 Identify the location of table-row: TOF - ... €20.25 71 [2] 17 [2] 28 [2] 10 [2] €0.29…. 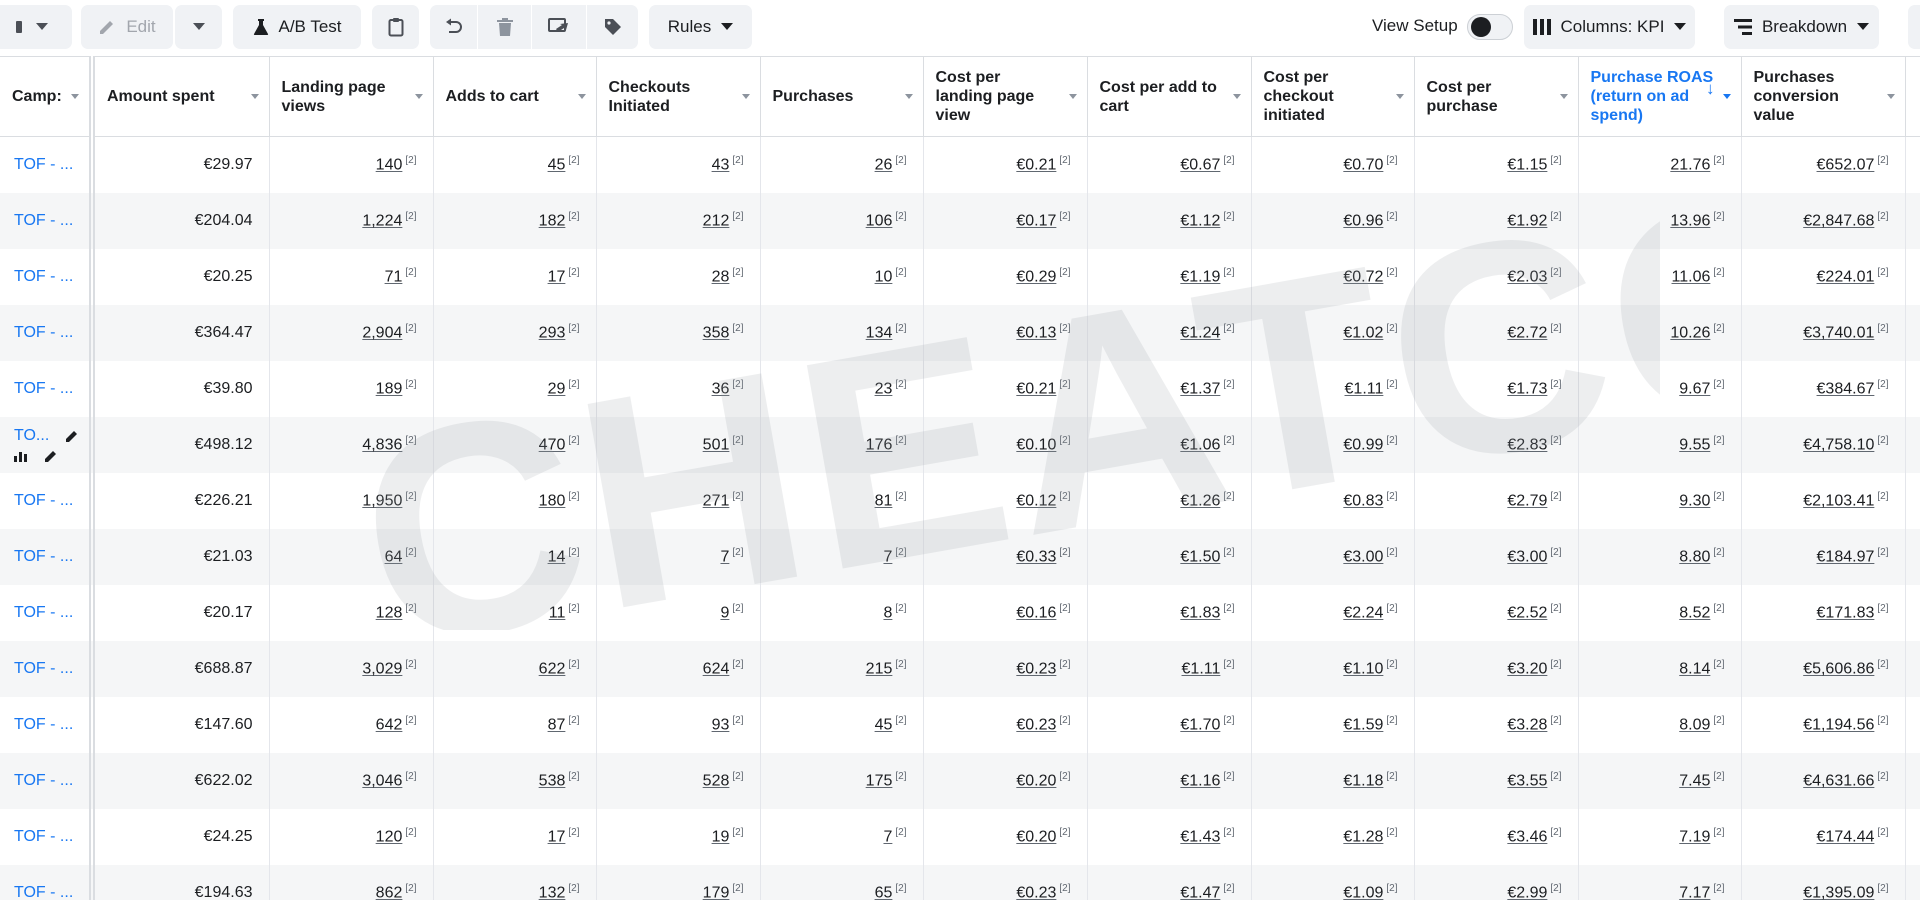
(960, 276).